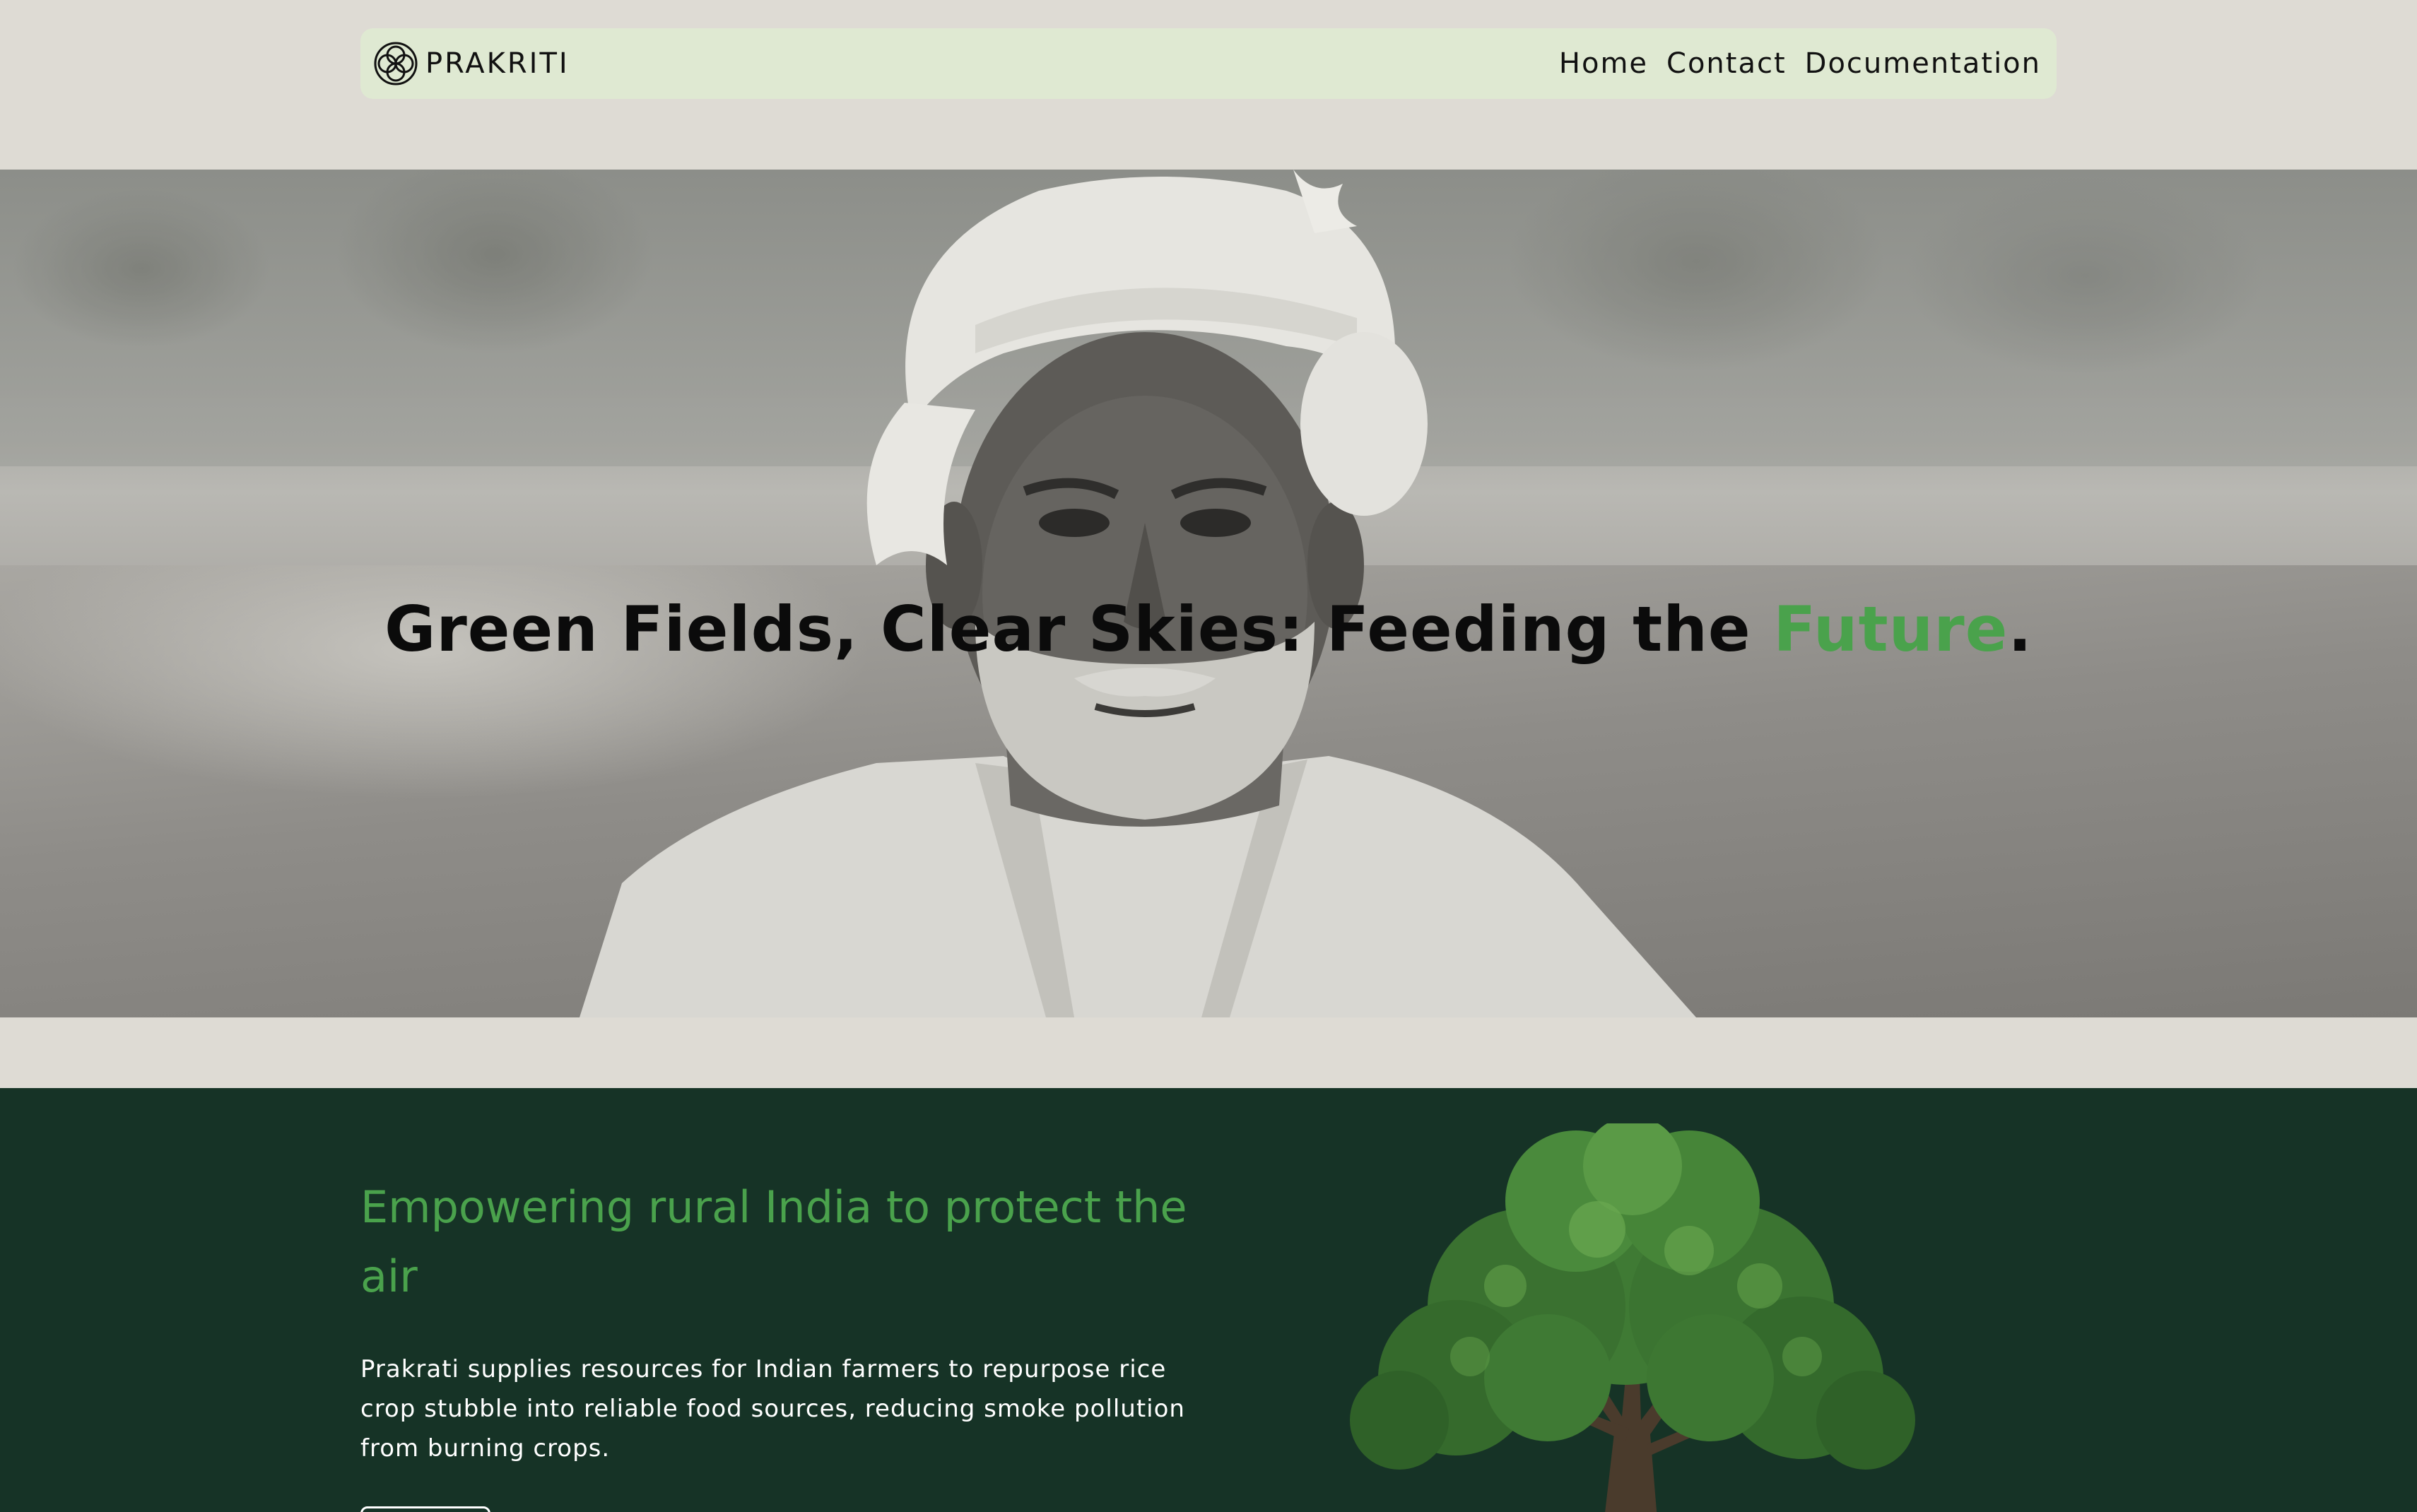 The image size is (2417, 1512). What do you see at coordinates (1726, 63) in the screenshot?
I see `nav-link-contact: Contact` at bounding box center [1726, 63].